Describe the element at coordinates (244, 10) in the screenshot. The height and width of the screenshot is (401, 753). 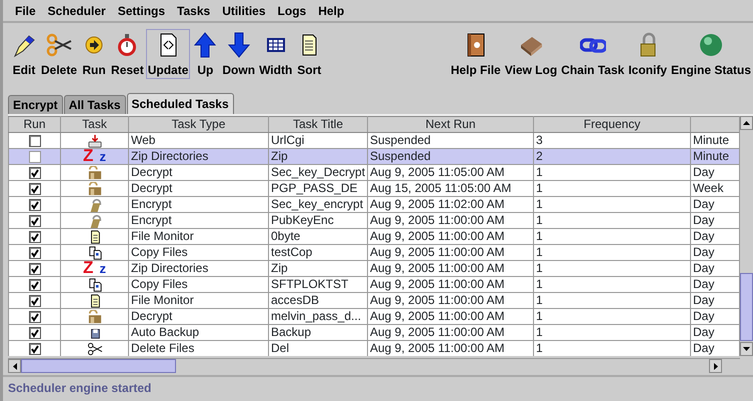
I see `menu-item: Utilities` at that location.